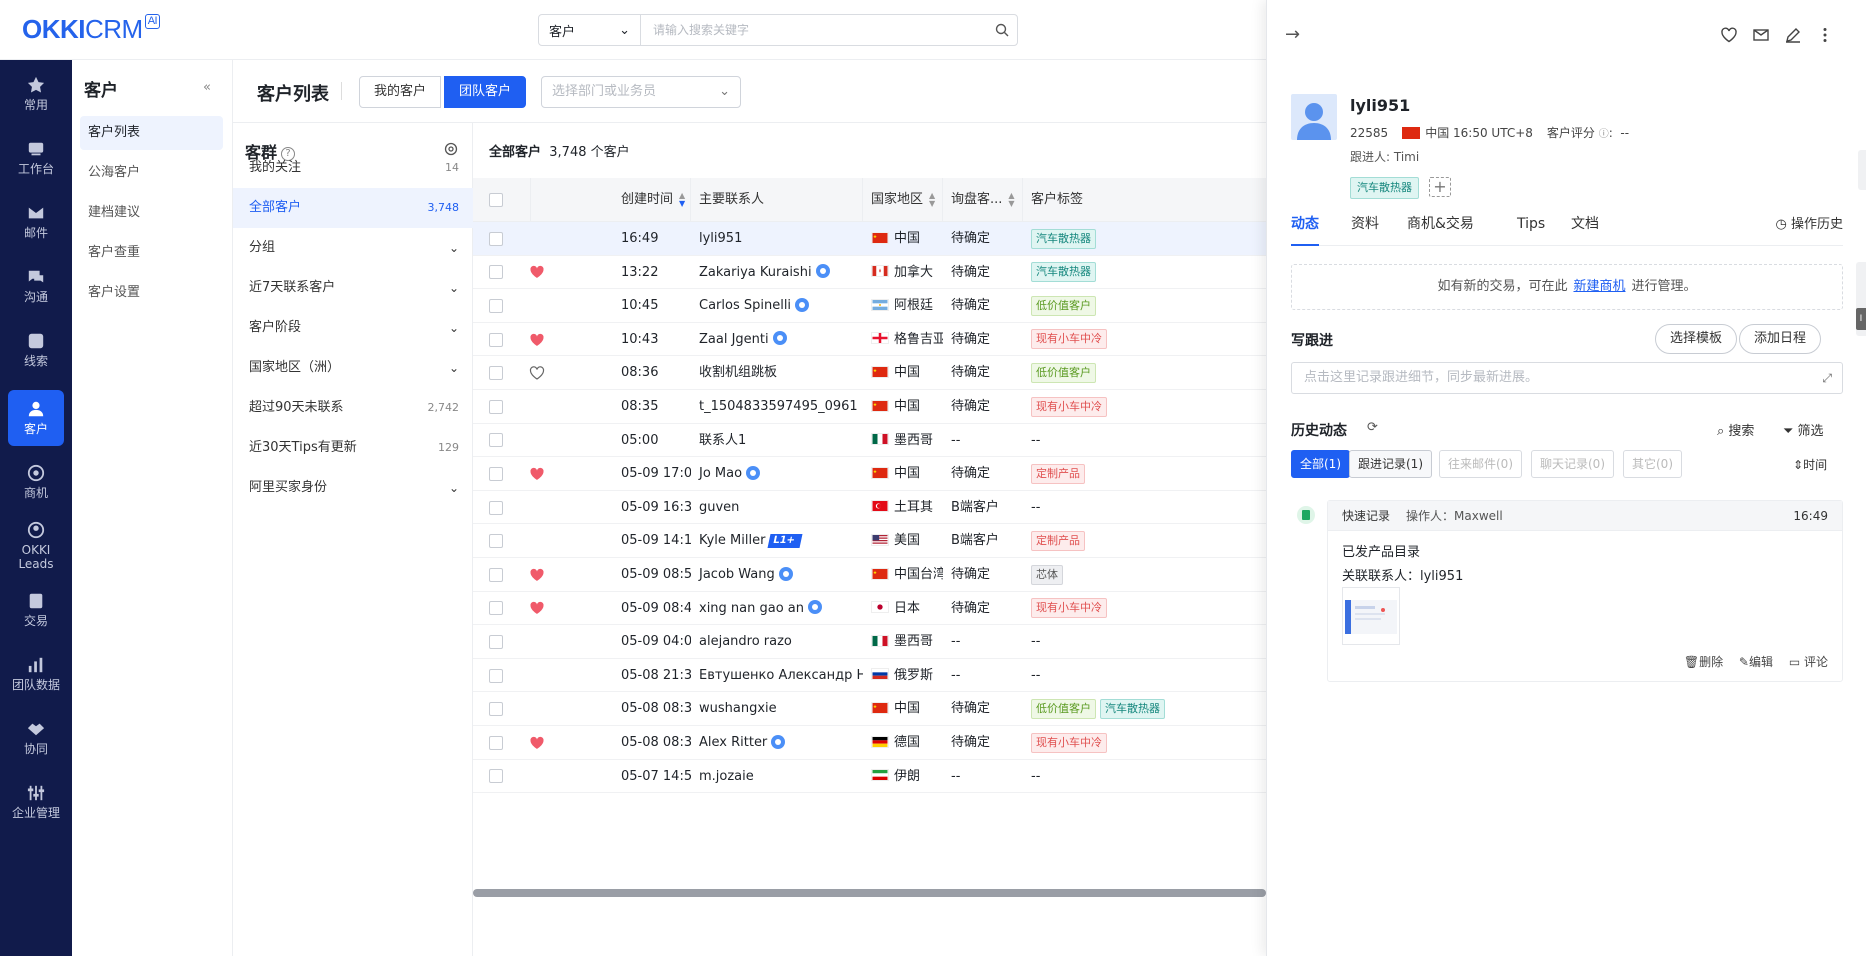 This screenshot has width=1866, height=956. Describe the element at coordinates (36, 610) in the screenshot. I see `nav-item-deals: 交易` at that location.